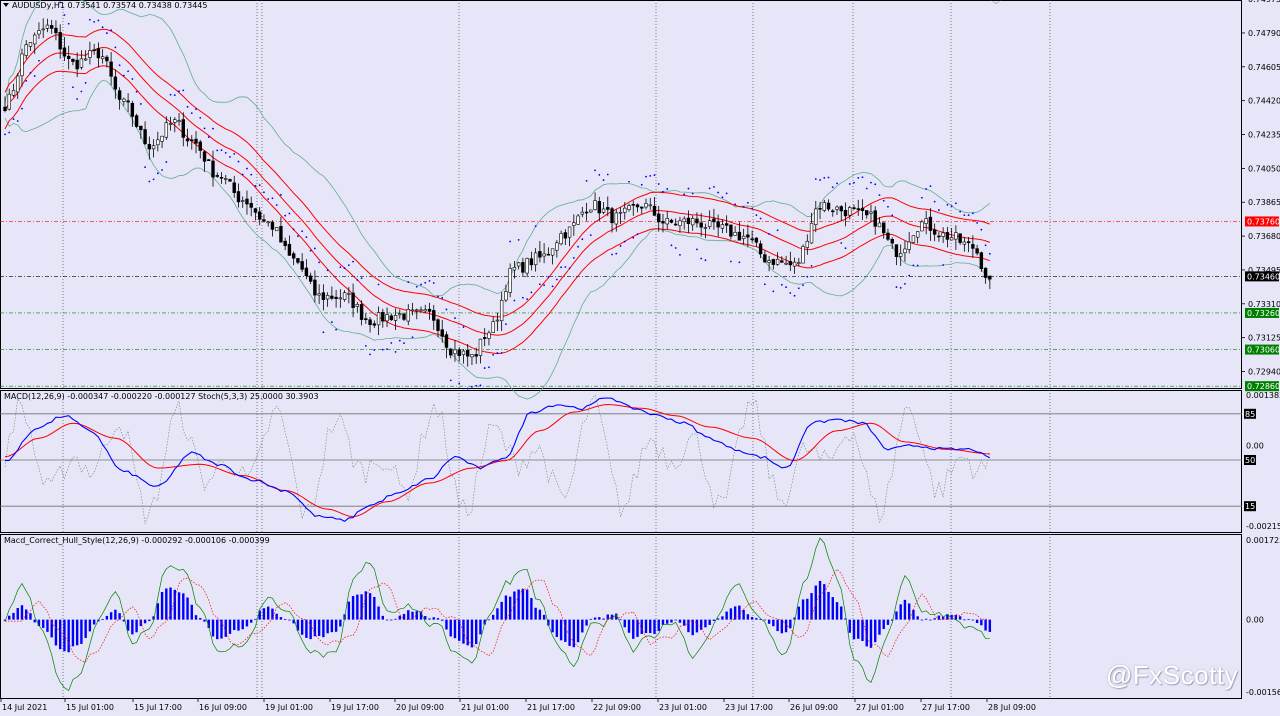 This screenshot has width=1280, height=716. What do you see at coordinates (1264, 338) in the screenshot?
I see `y-tick-label: 0.73125` at bounding box center [1264, 338].